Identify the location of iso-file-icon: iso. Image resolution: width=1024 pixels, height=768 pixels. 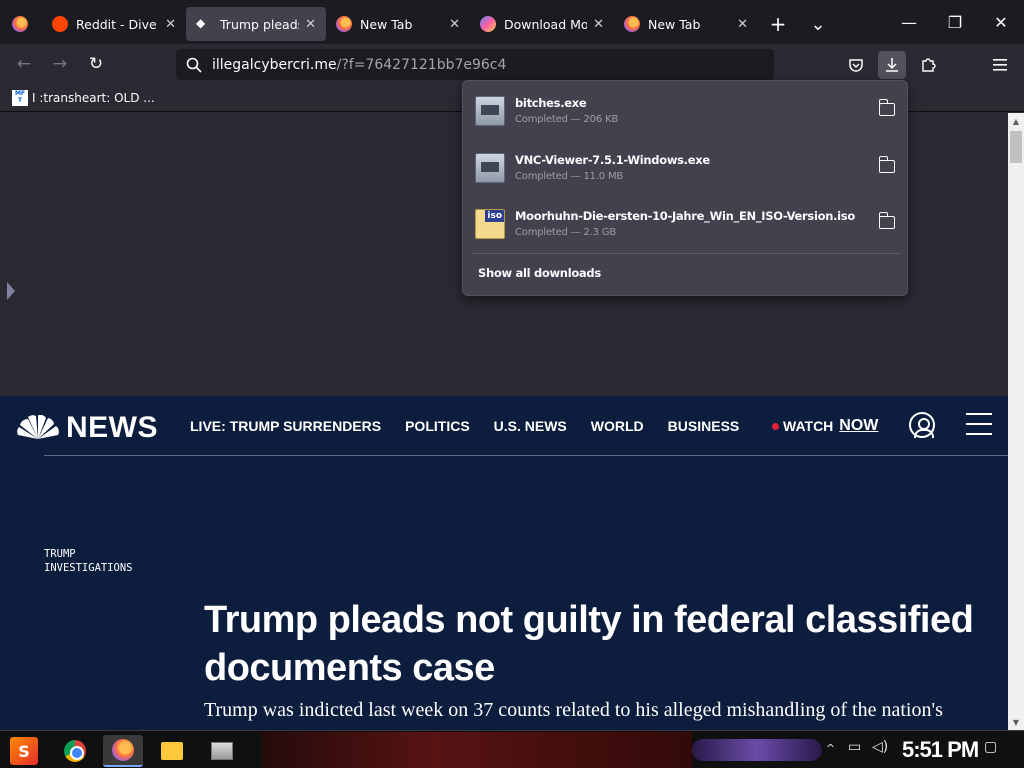
(490, 224).